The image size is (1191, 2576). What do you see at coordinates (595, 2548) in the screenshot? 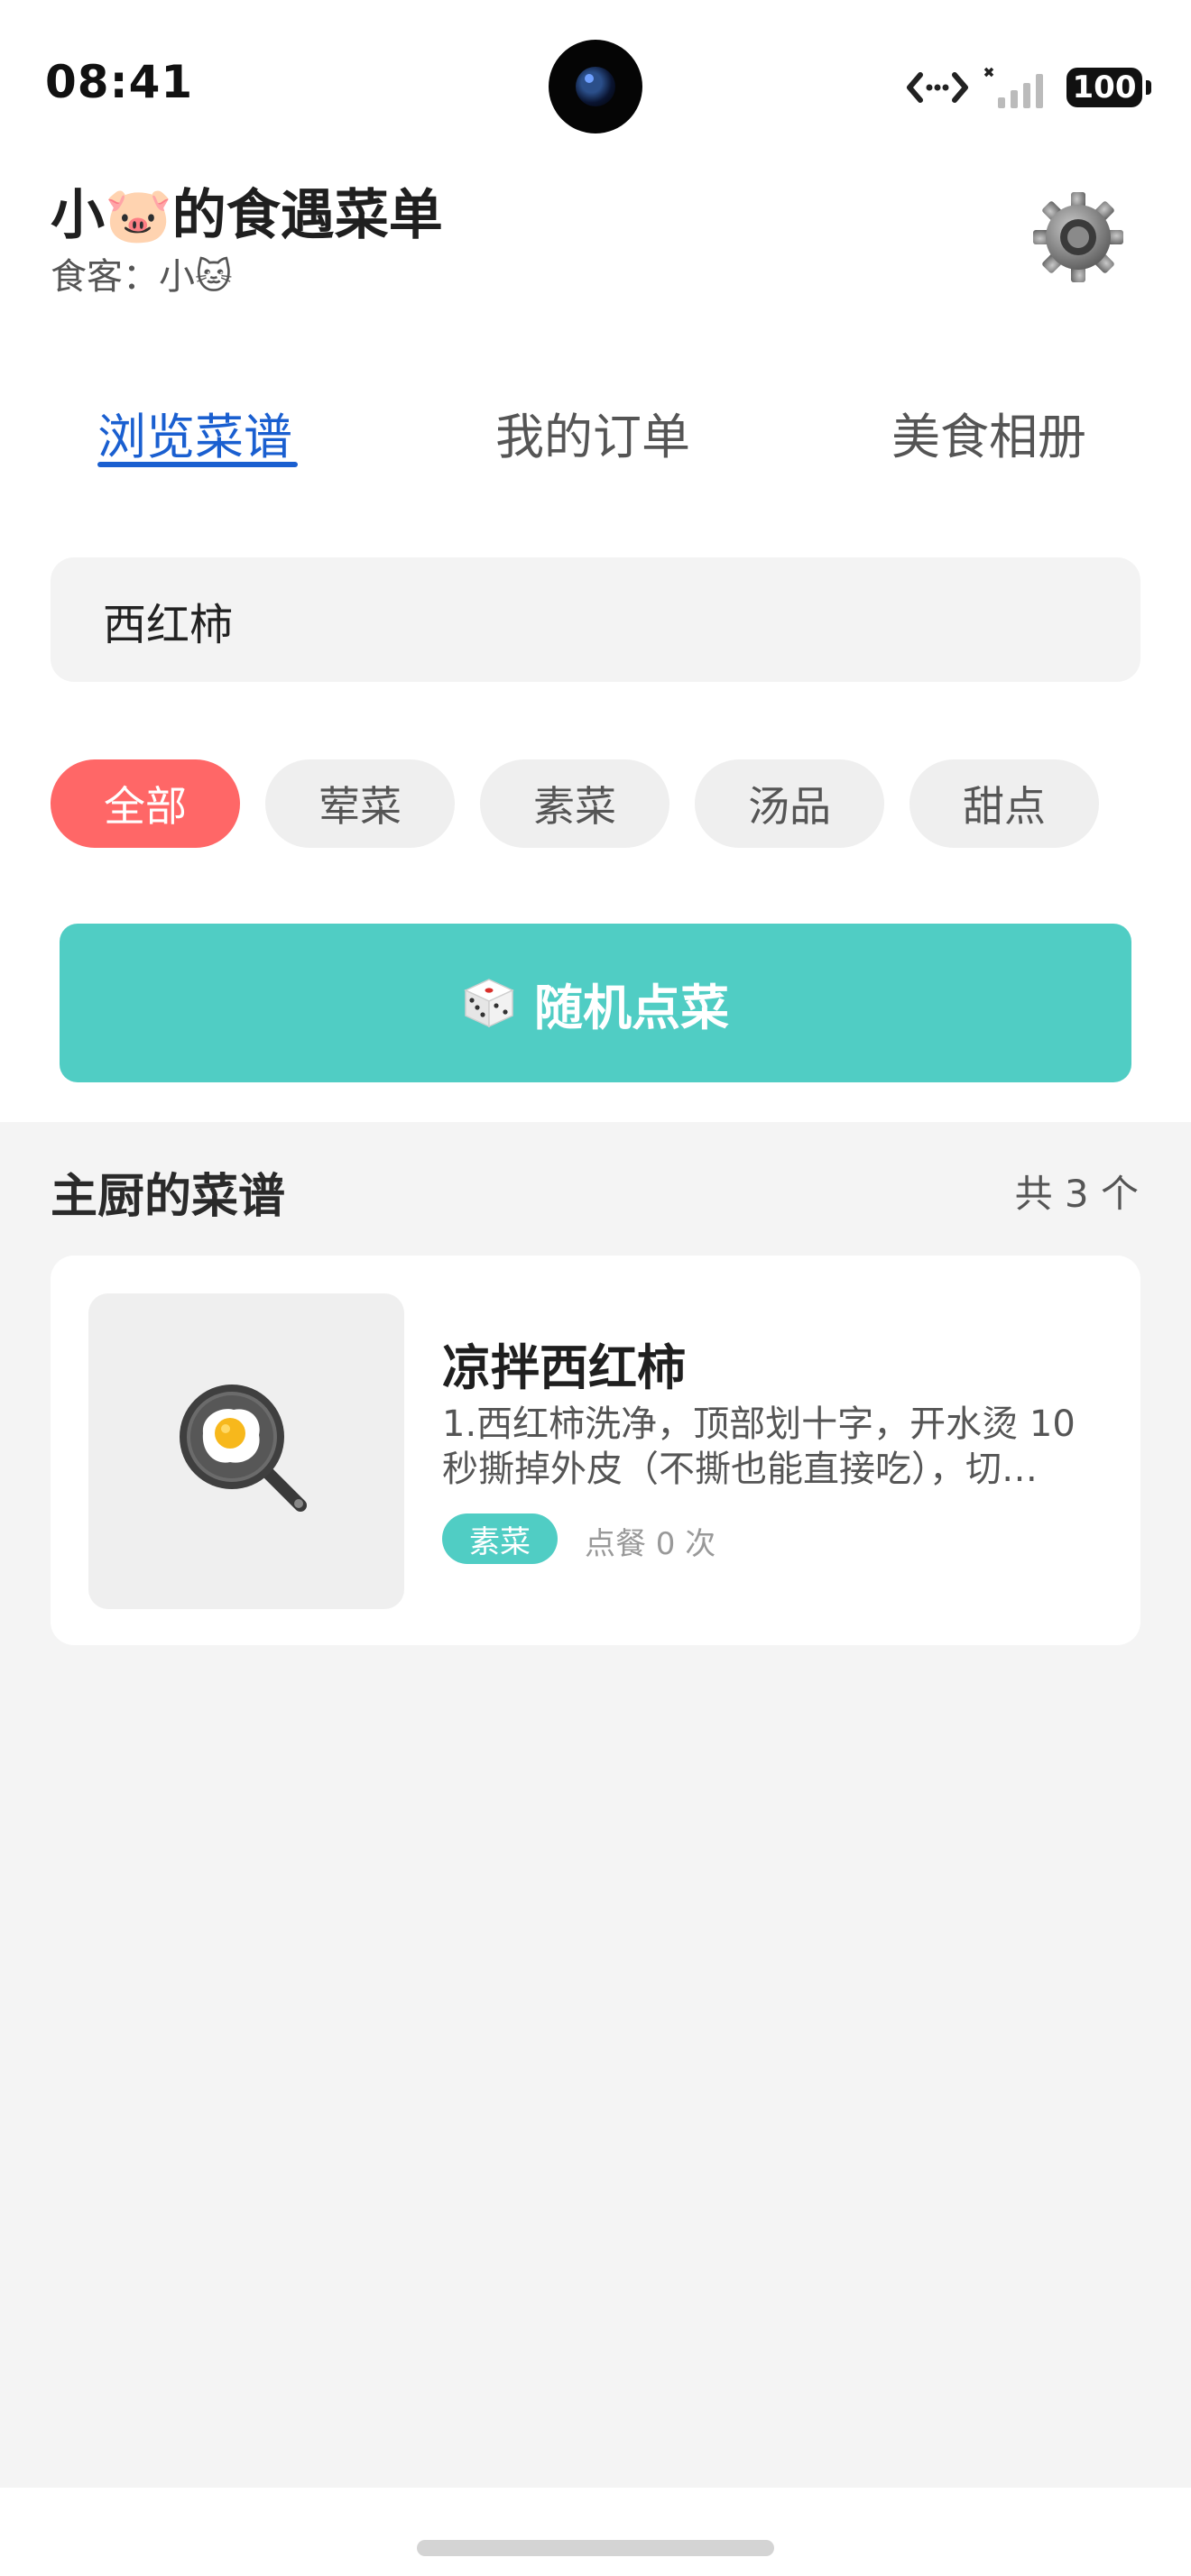
I see `home-indicator` at bounding box center [595, 2548].